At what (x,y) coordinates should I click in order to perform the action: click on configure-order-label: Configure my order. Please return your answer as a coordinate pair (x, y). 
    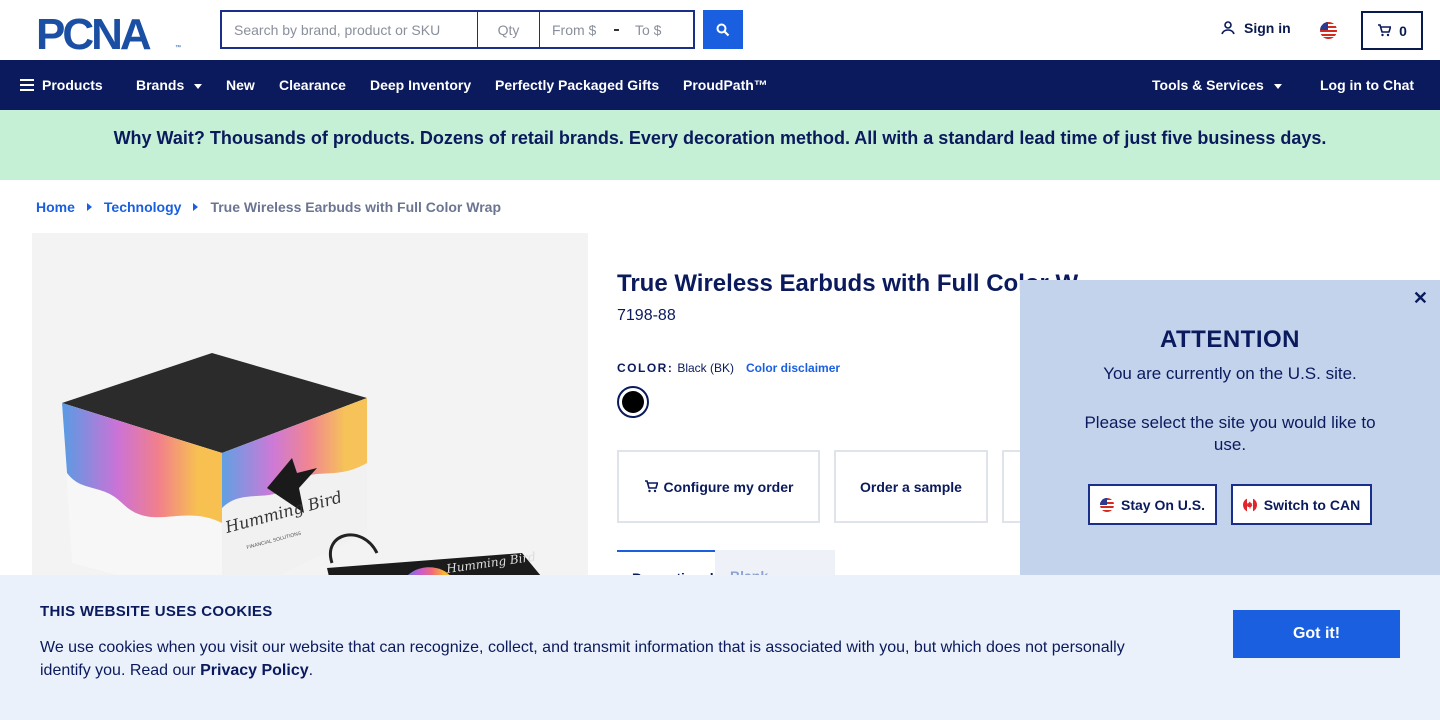
    Looking at the image, I should click on (728, 486).